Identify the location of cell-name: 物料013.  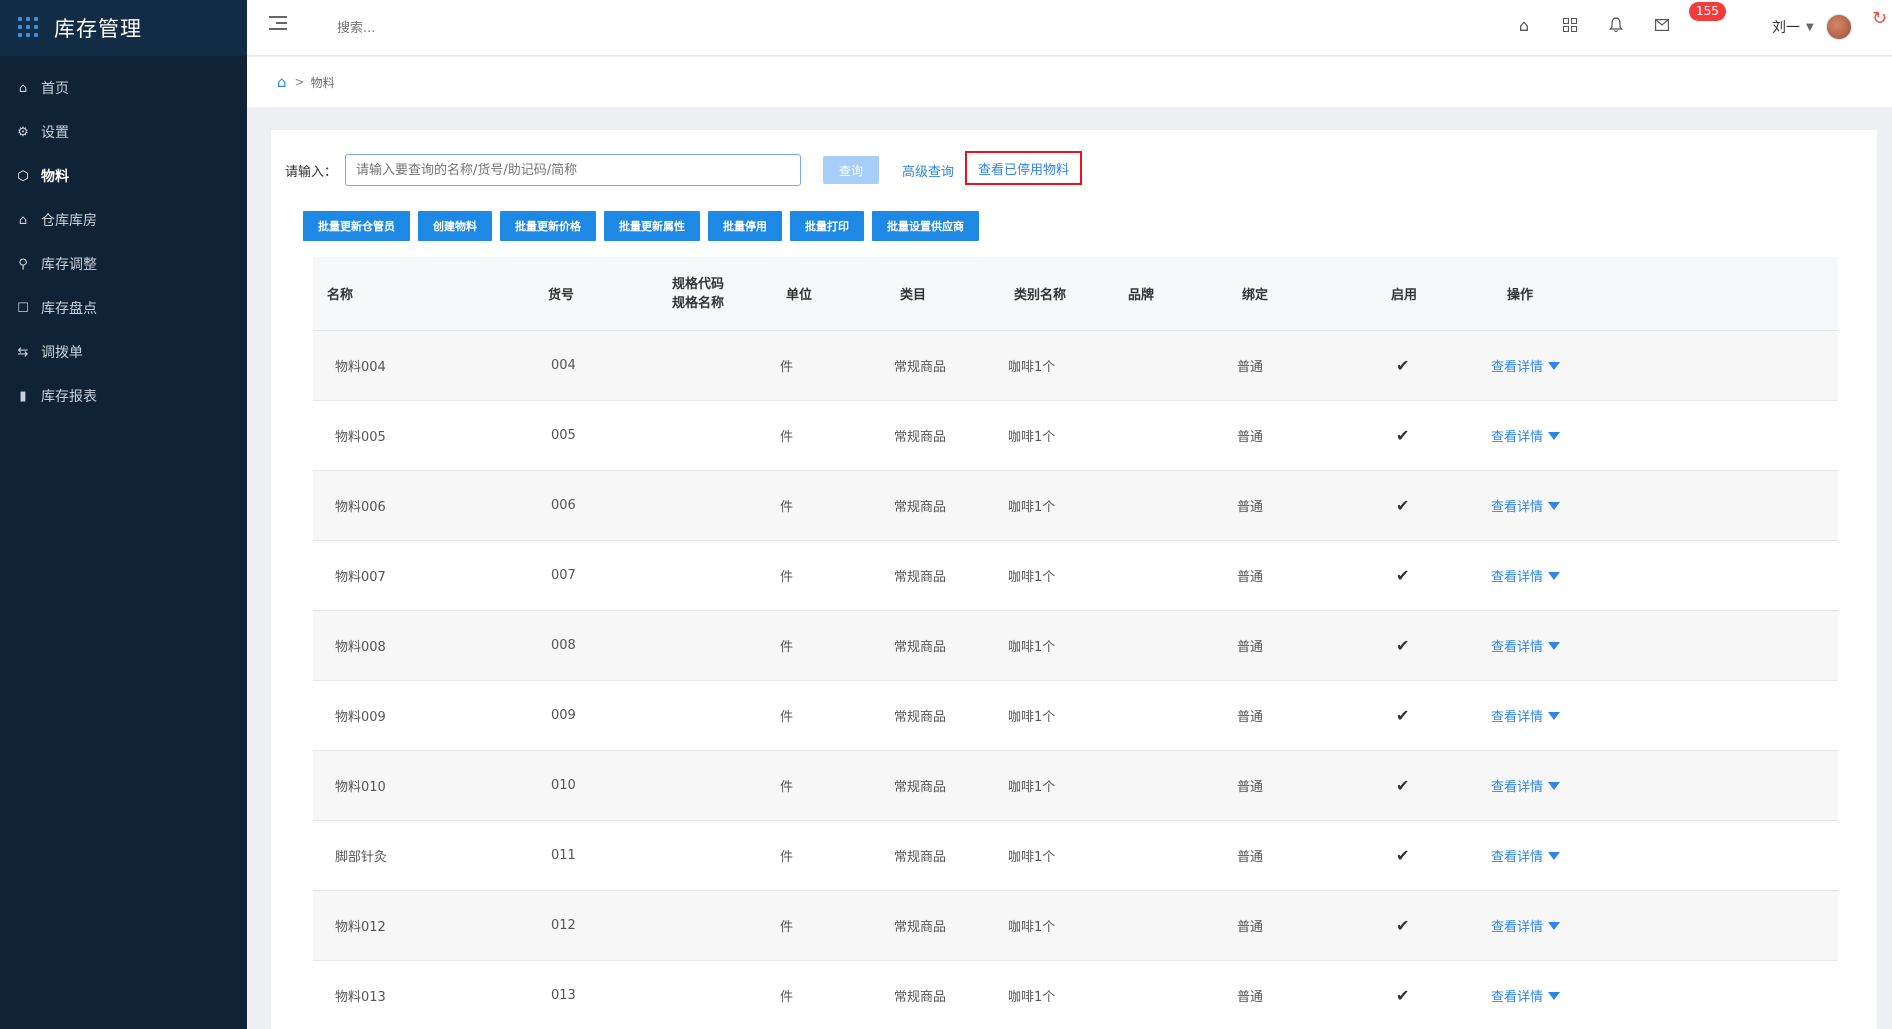
(360, 997).